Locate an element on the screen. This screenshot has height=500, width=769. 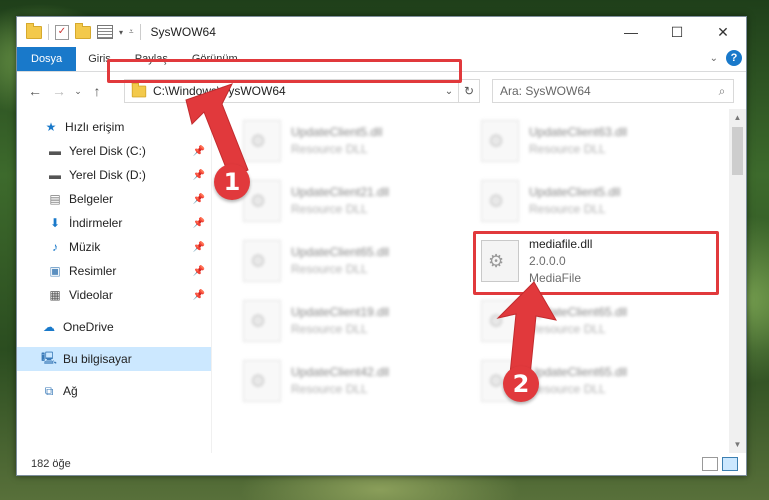
sidebar-item-label: Yerel Disk (C:) is located at coordinates (107, 151).